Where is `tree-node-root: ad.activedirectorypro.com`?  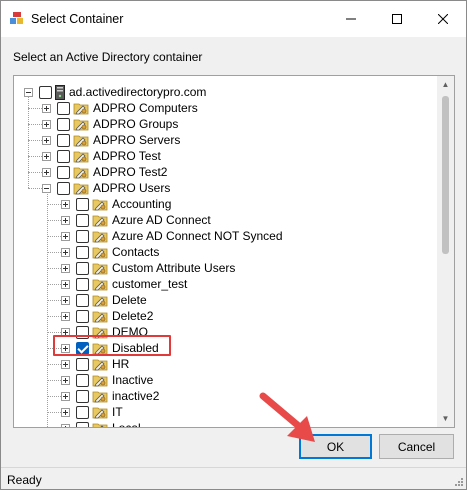
tree-node-root: ad.activedirectorypro.com is located at coordinates (115, 92).